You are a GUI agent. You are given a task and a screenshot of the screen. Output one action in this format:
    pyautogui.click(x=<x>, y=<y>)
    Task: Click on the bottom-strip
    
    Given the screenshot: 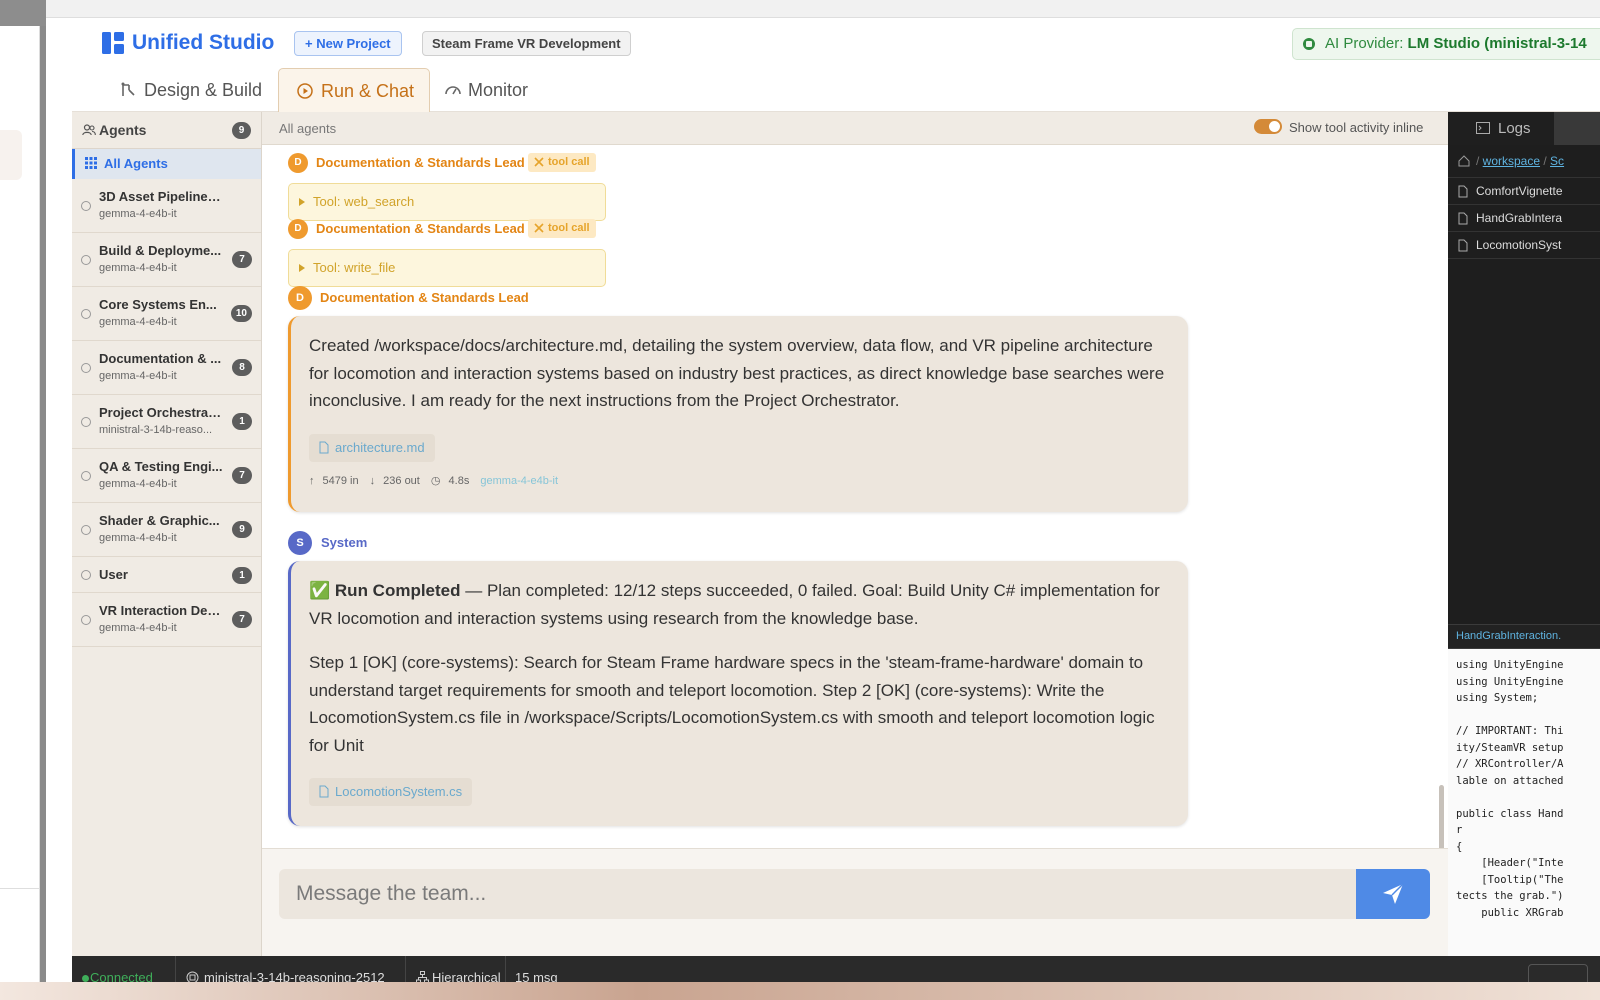 What is the action you would take?
    pyautogui.click(x=800, y=991)
    